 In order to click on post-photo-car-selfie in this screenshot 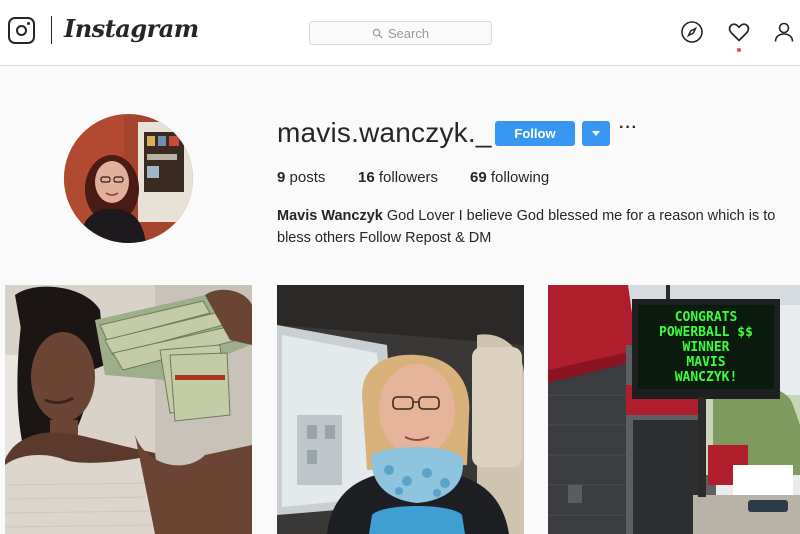, I will do `click(400, 409)`.